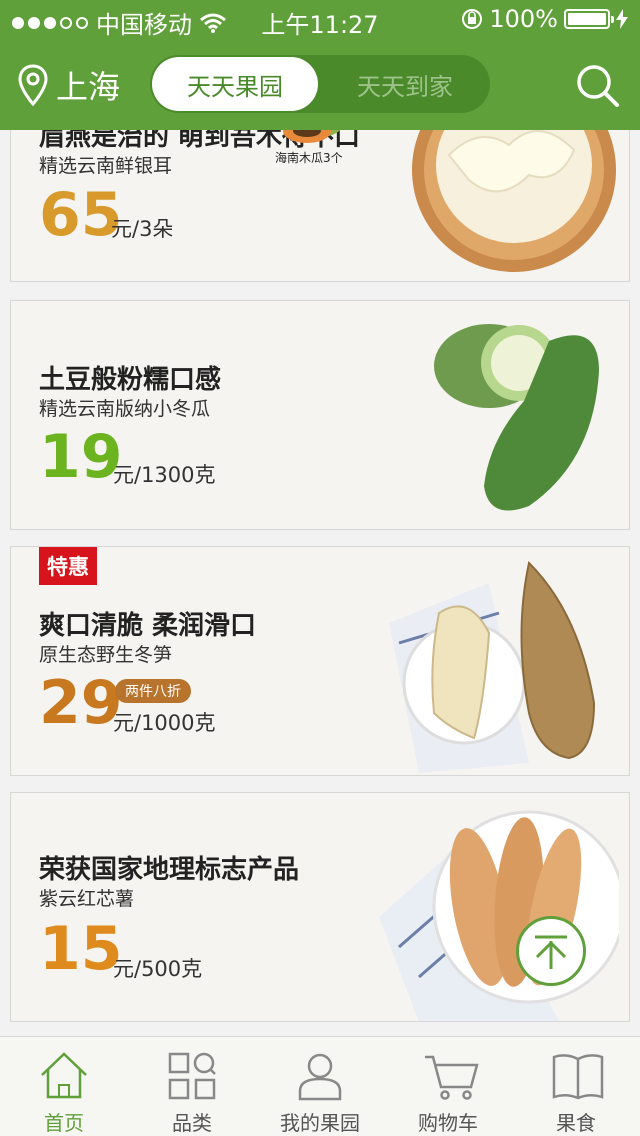 Image resolution: width=640 pixels, height=1136 pixels. What do you see at coordinates (81, 457) in the screenshot?
I see `product-price: 19` at bounding box center [81, 457].